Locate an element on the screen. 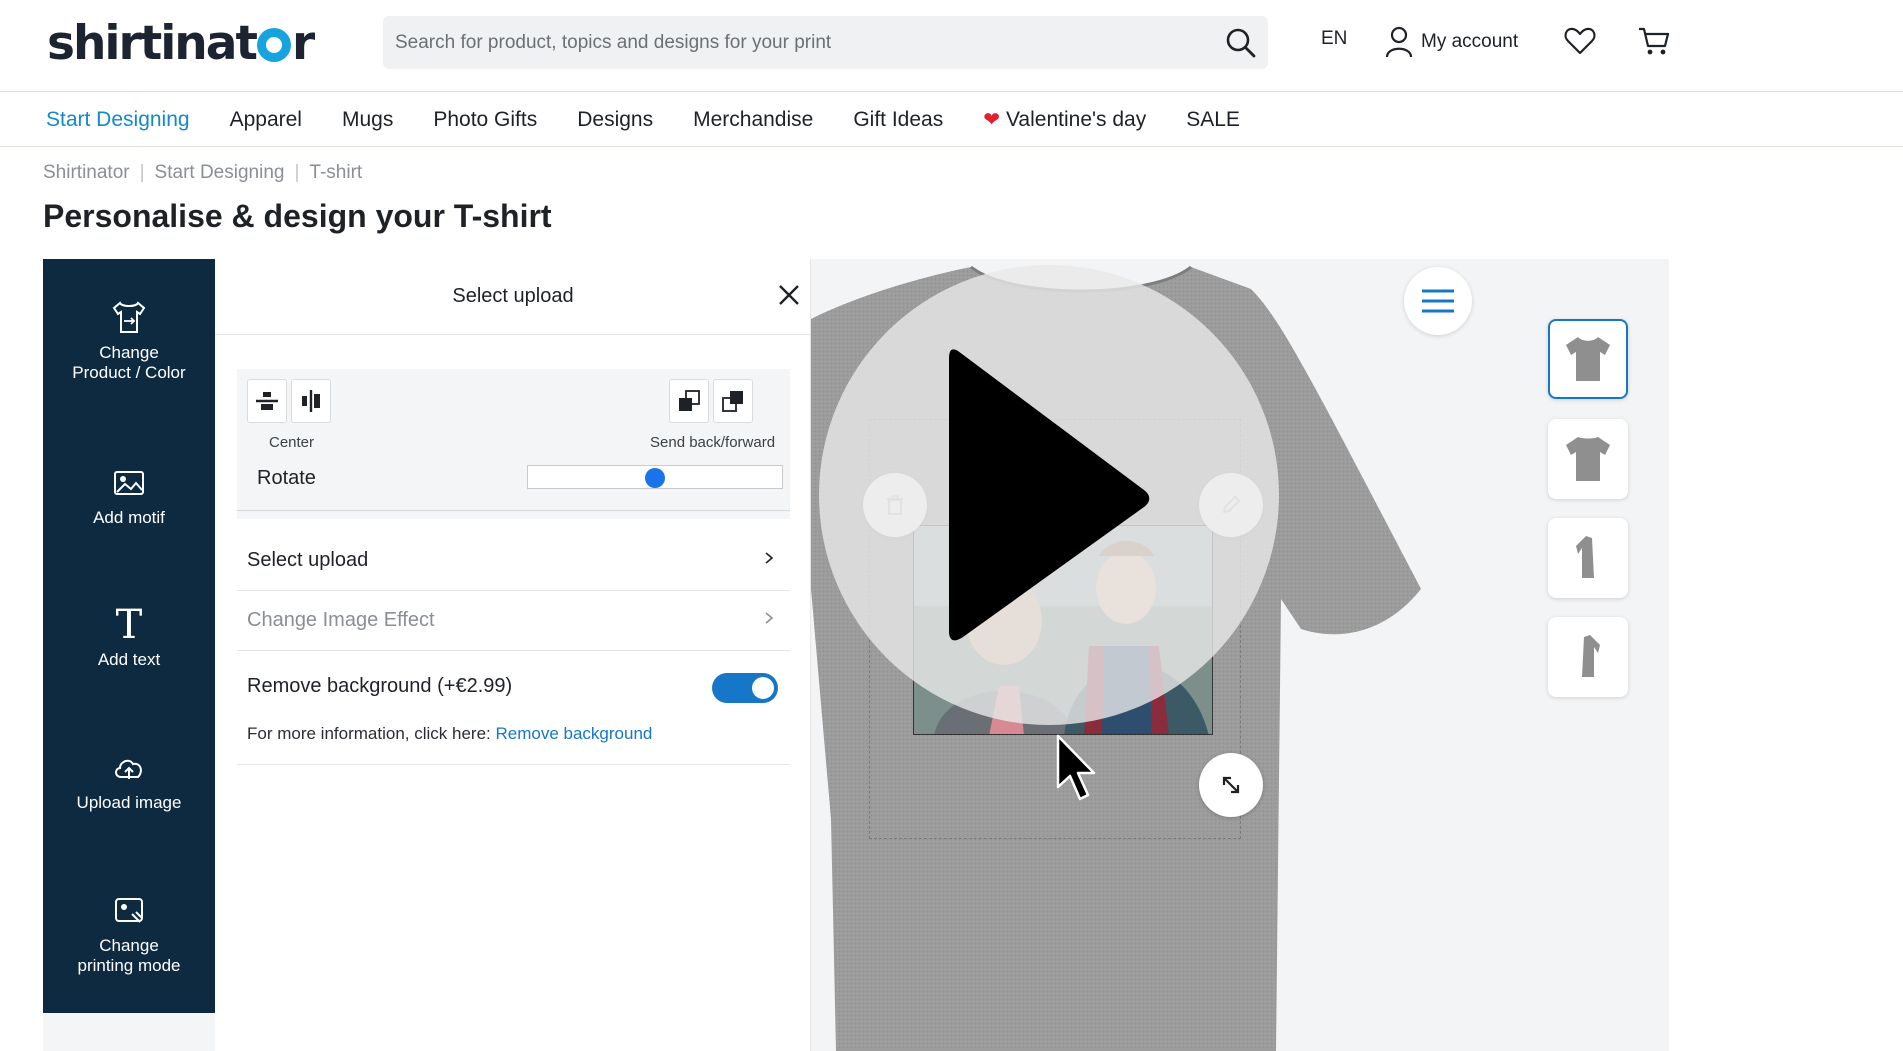 This screenshot has width=1903, height=1051. delete-element-button is located at coordinates (895, 505).